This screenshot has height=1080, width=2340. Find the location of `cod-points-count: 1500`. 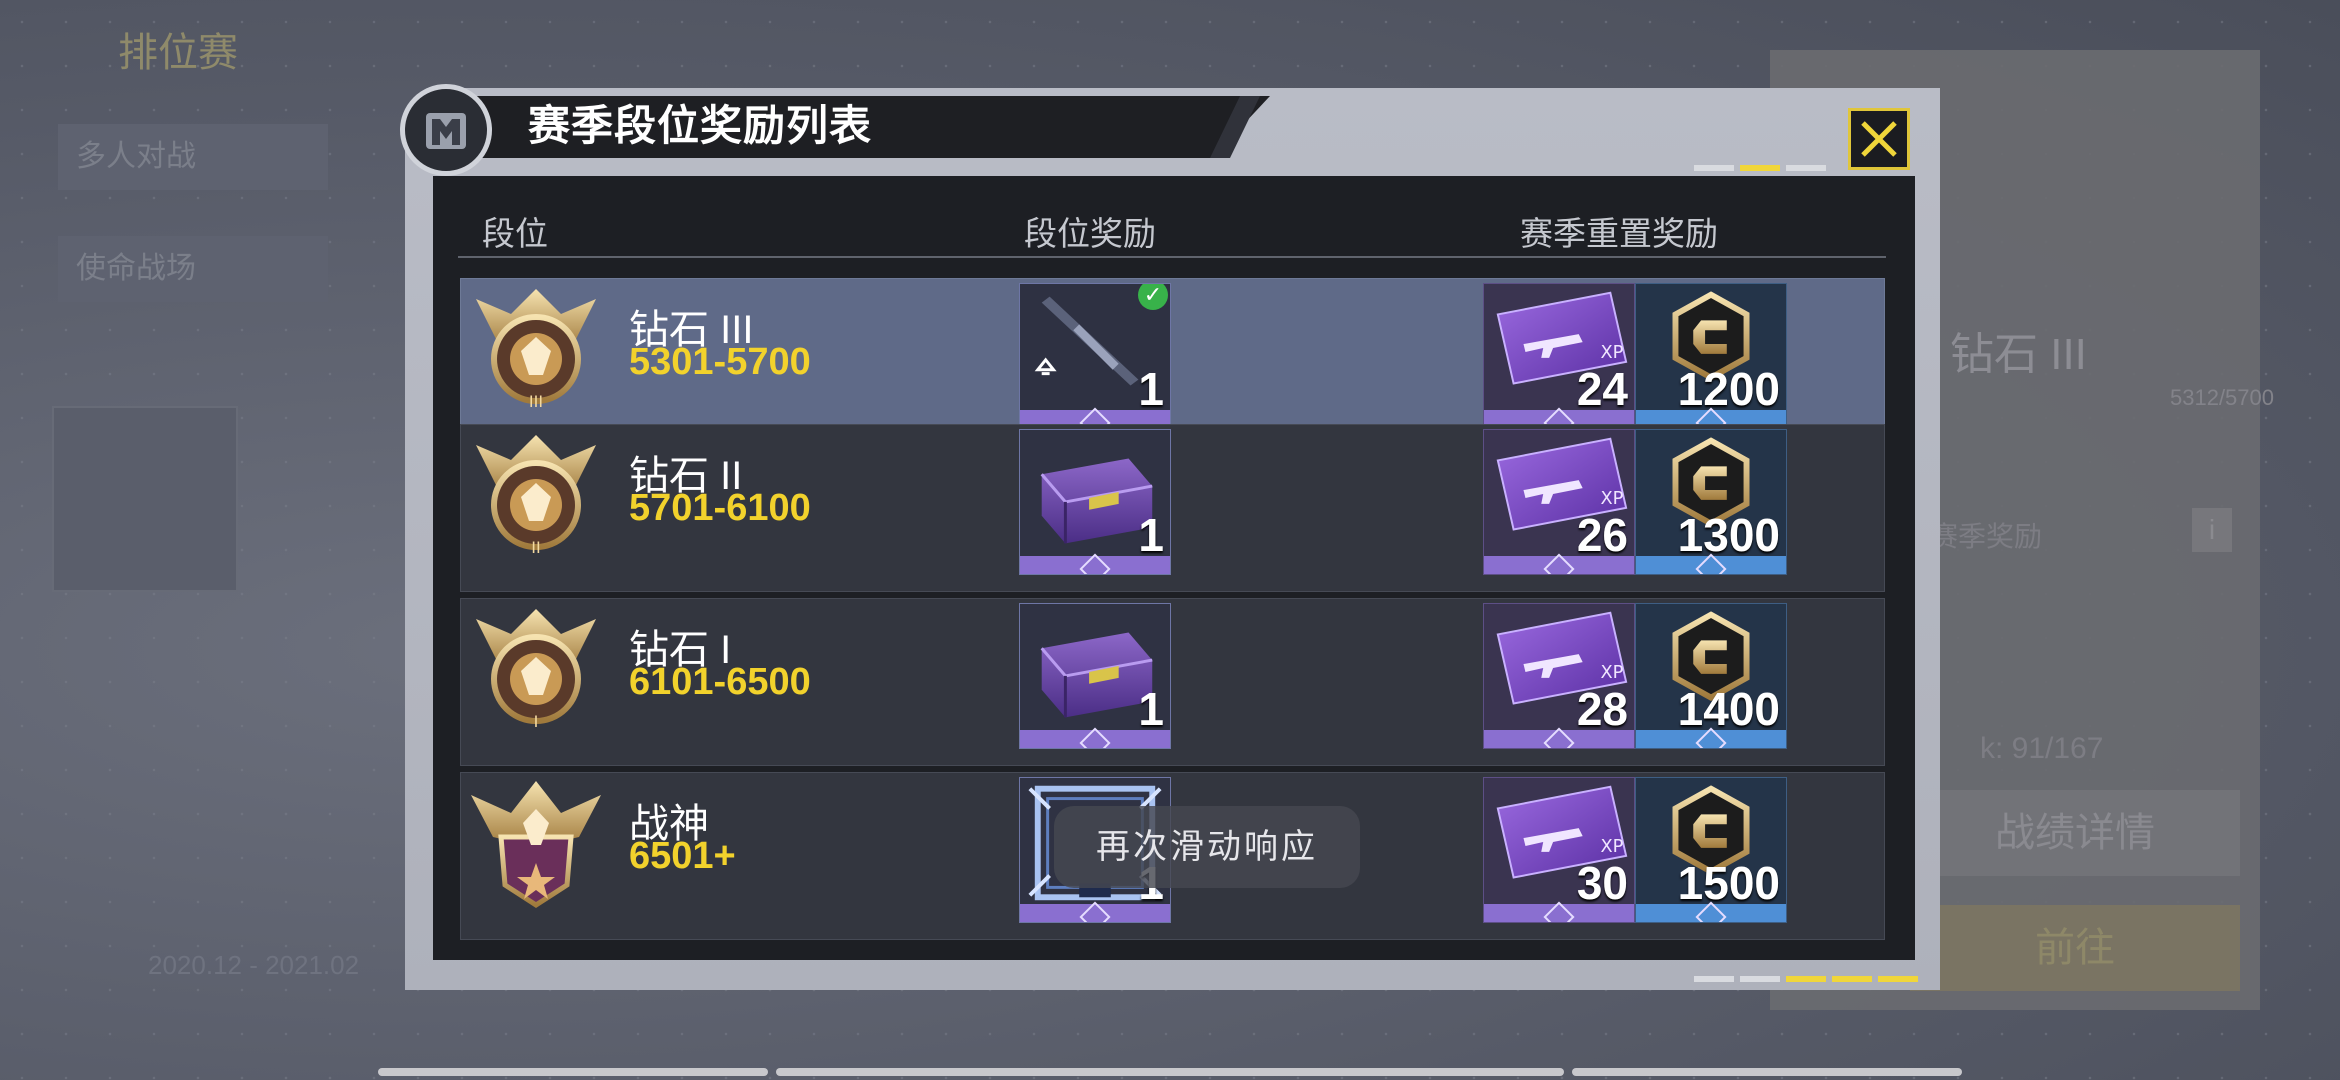

cod-points-count: 1500 is located at coordinates (1728, 883).